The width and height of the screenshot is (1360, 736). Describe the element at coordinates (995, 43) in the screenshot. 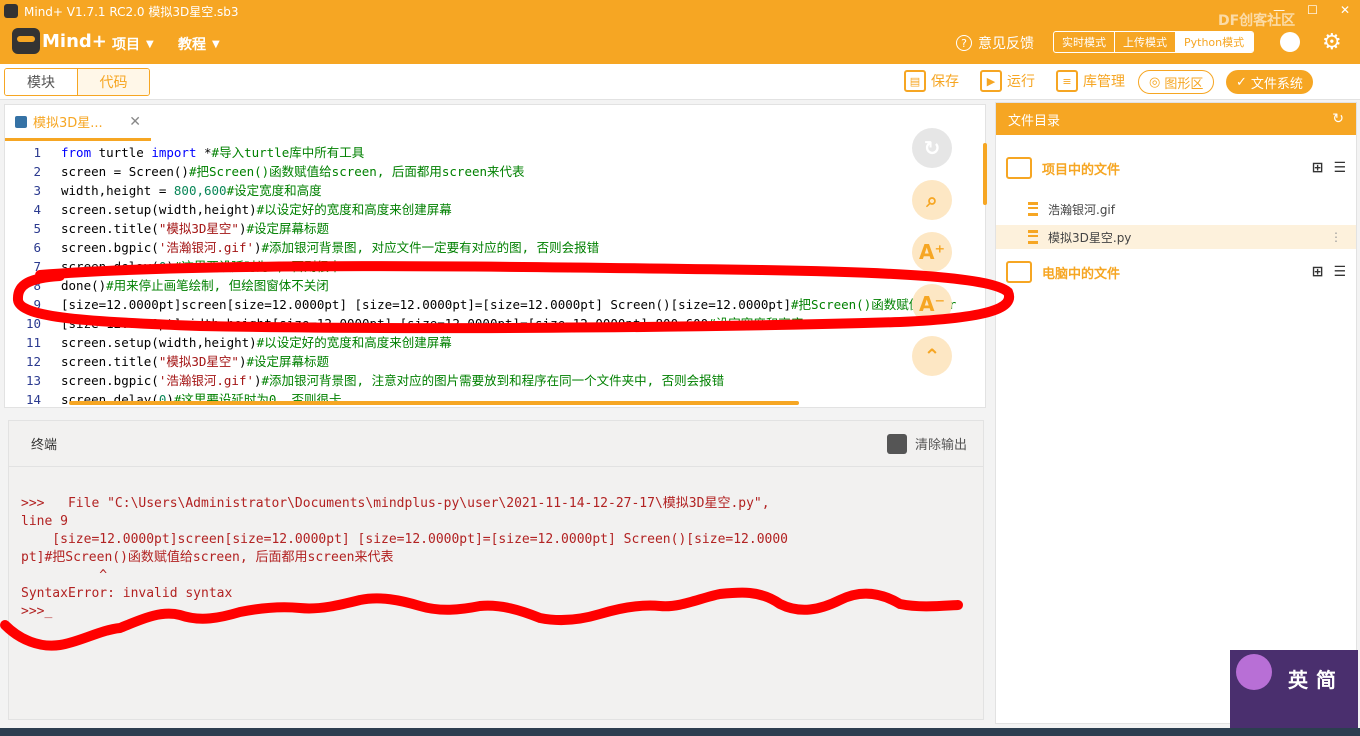

I see `feedback-button: ? 意见反馈` at that location.